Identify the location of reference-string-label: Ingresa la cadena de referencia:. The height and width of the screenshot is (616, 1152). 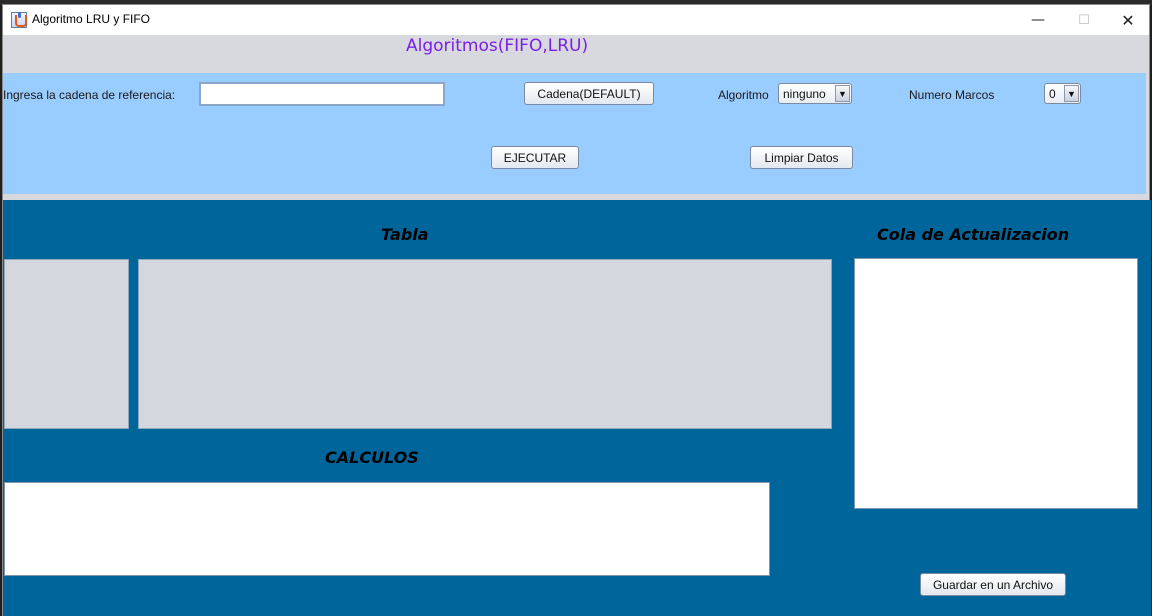
(89, 95).